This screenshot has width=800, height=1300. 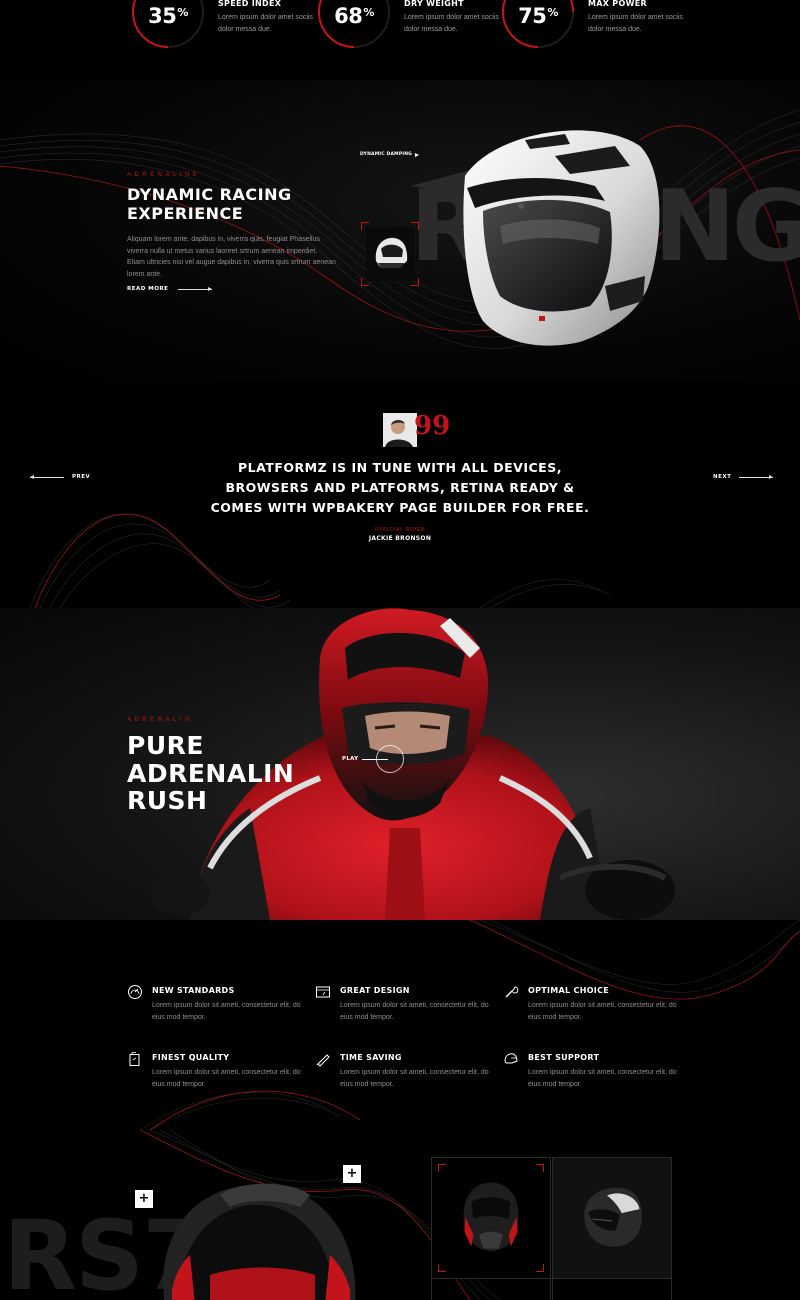 What do you see at coordinates (350, 759) in the screenshot?
I see `play-label: PLAY` at bounding box center [350, 759].